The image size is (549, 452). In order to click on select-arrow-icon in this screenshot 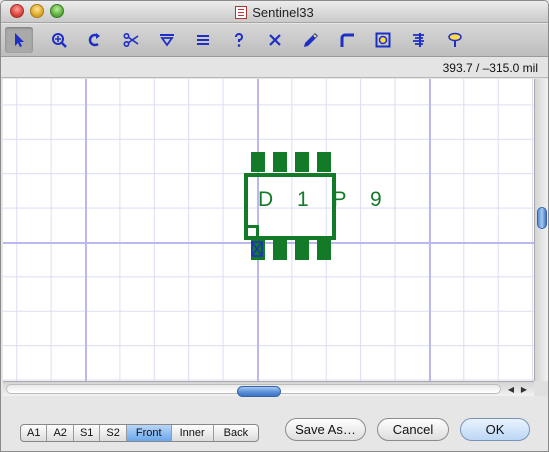, I will do `click(19, 40)`.